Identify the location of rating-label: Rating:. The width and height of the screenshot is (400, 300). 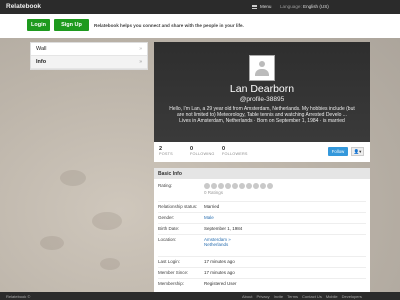
(165, 185).